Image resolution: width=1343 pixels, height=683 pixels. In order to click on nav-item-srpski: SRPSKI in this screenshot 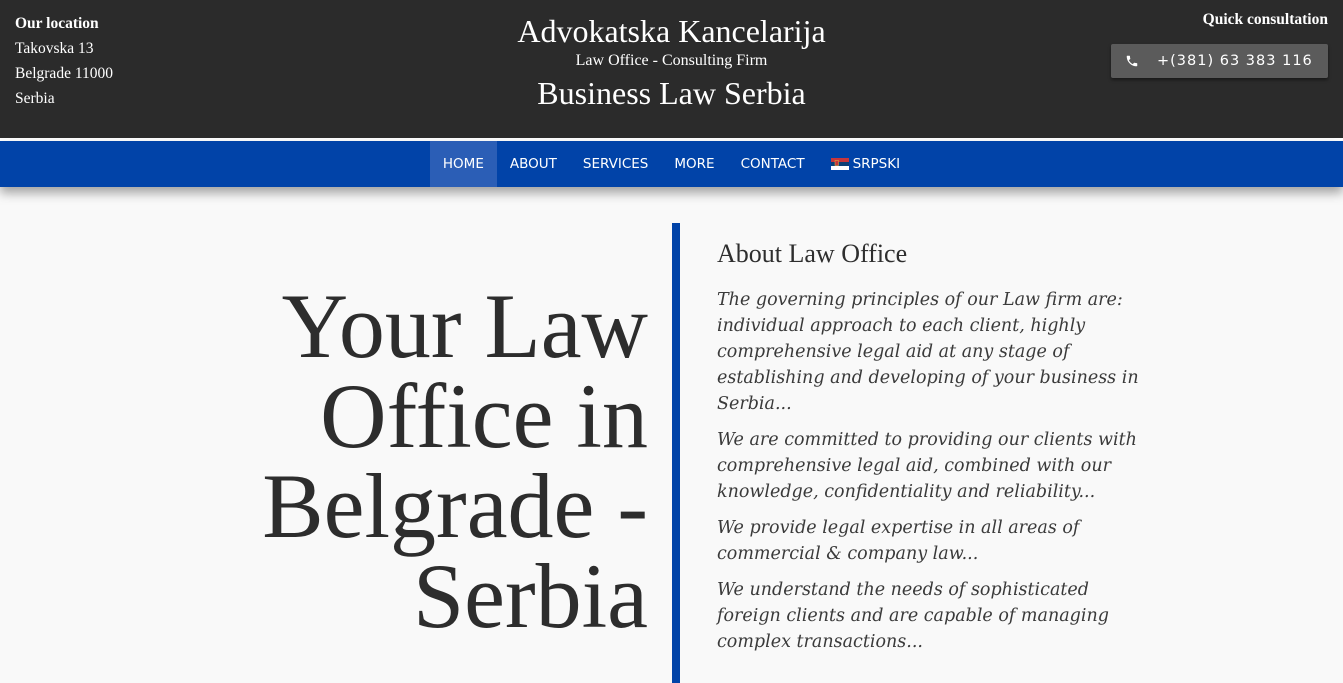, I will do `click(866, 164)`.